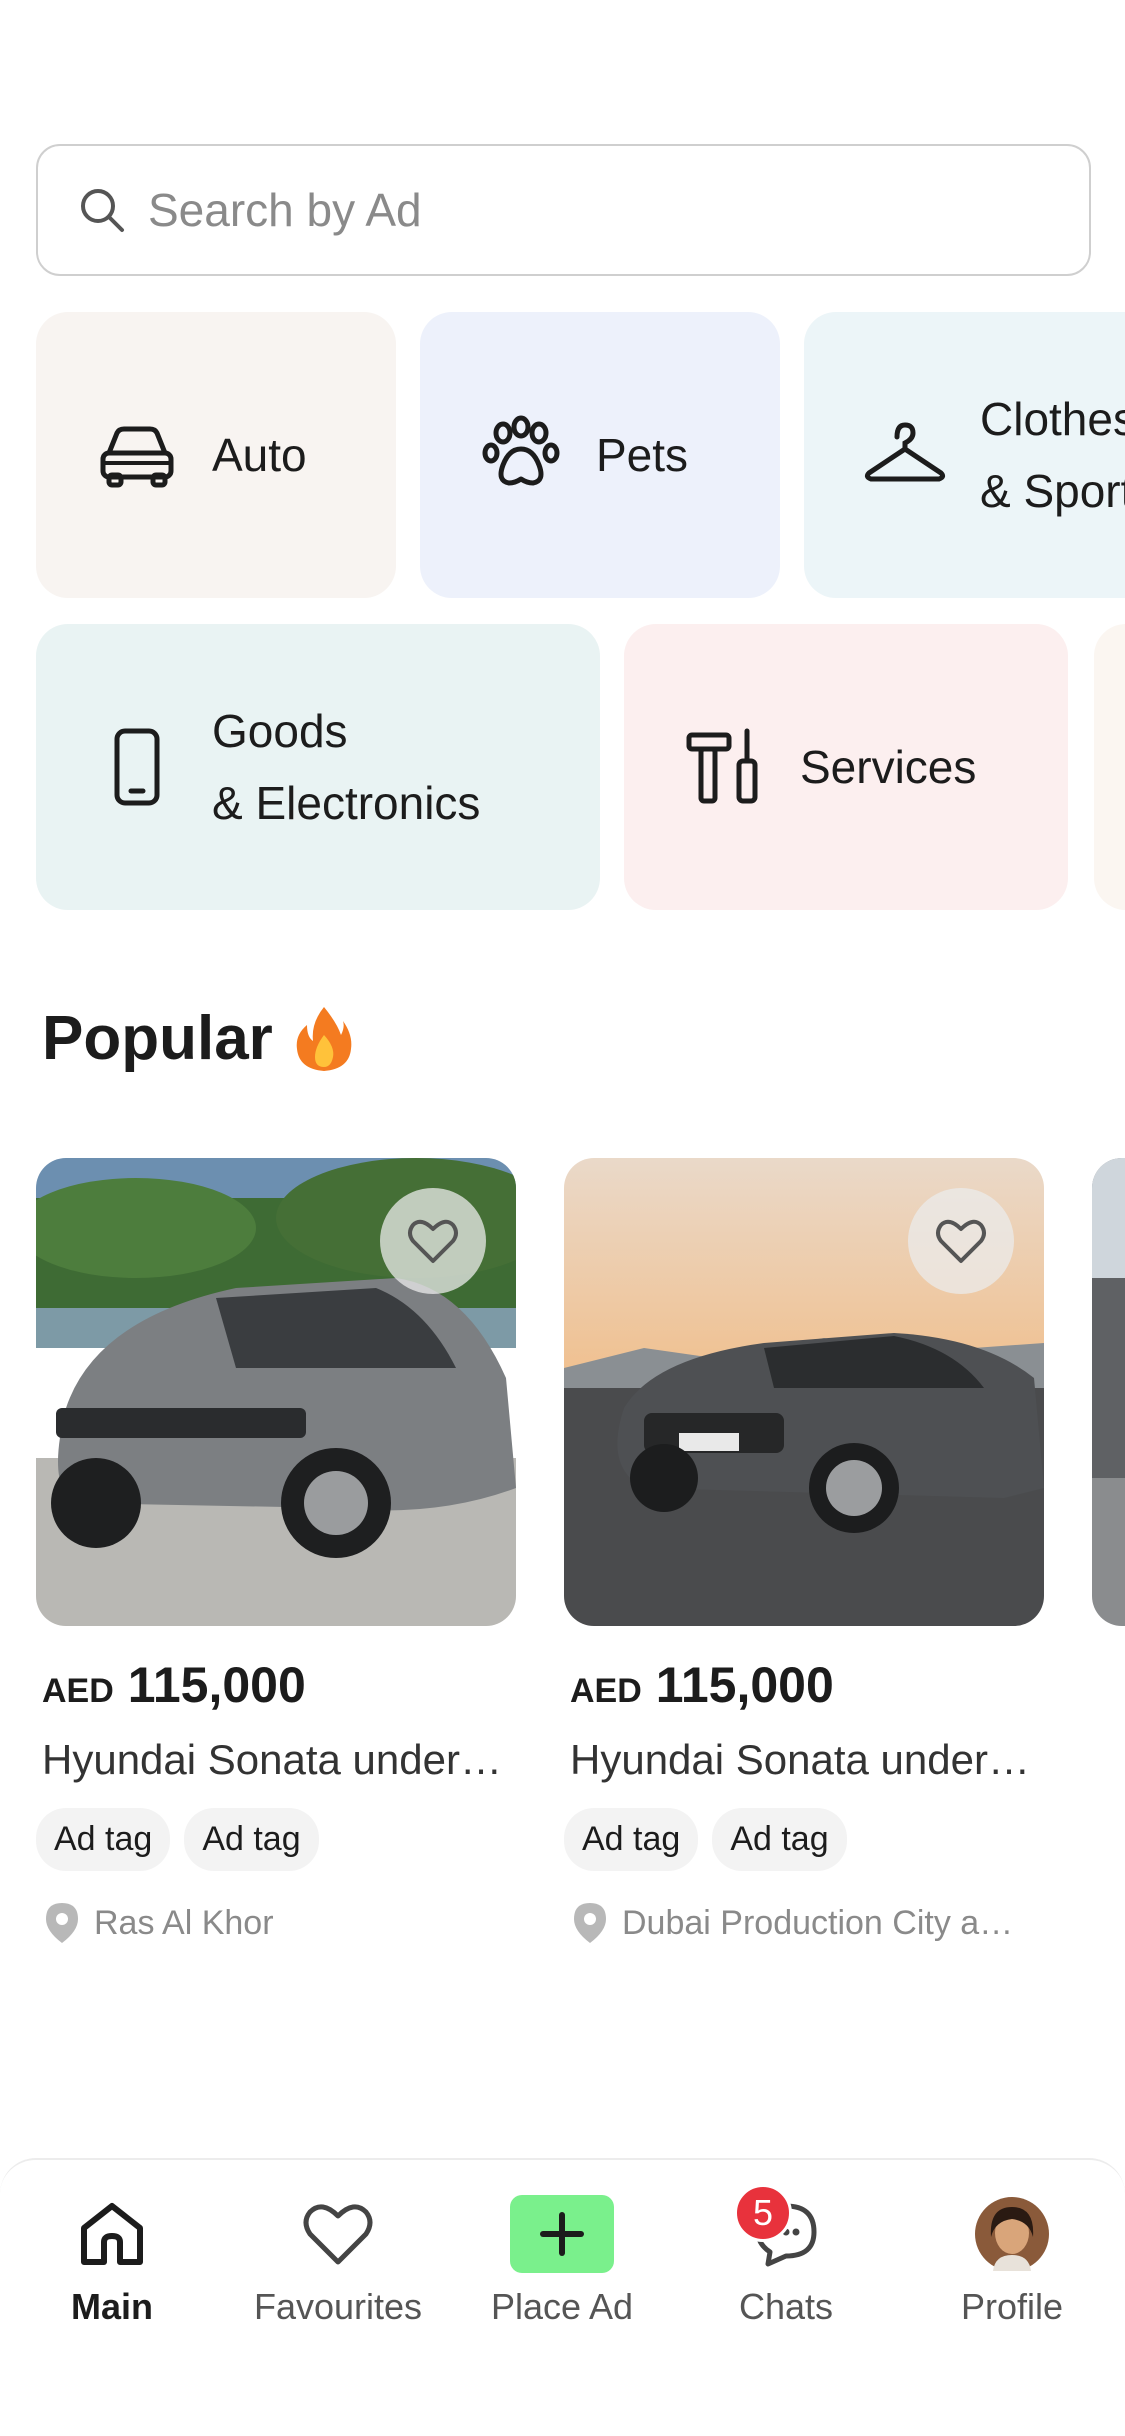 The width and height of the screenshot is (1125, 2436). Describe the element at coordinates (102, 210) in the screenshot. I see `search-icon` at that location.